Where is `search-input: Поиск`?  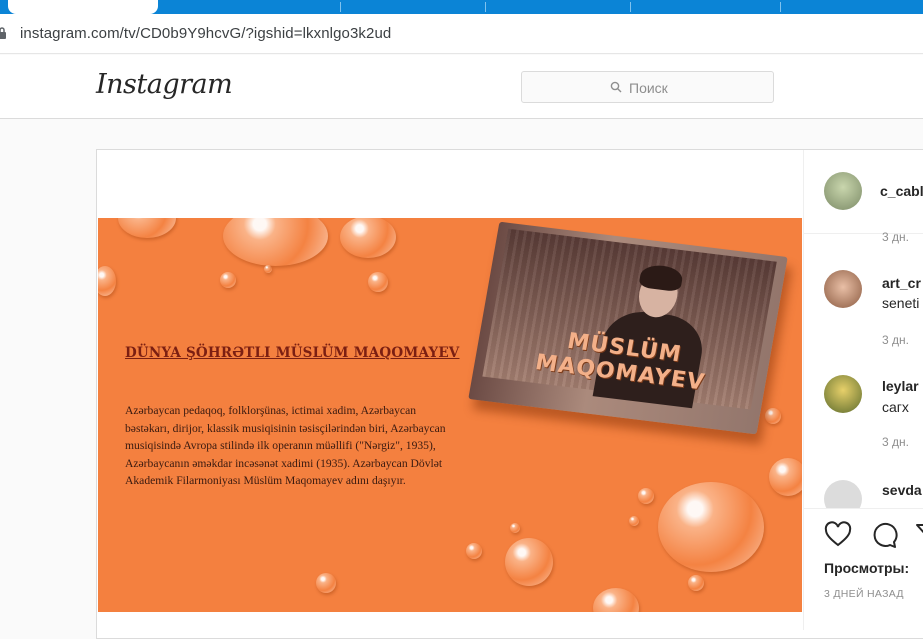
search-input: Поиск is located at coordinates (647, 87).